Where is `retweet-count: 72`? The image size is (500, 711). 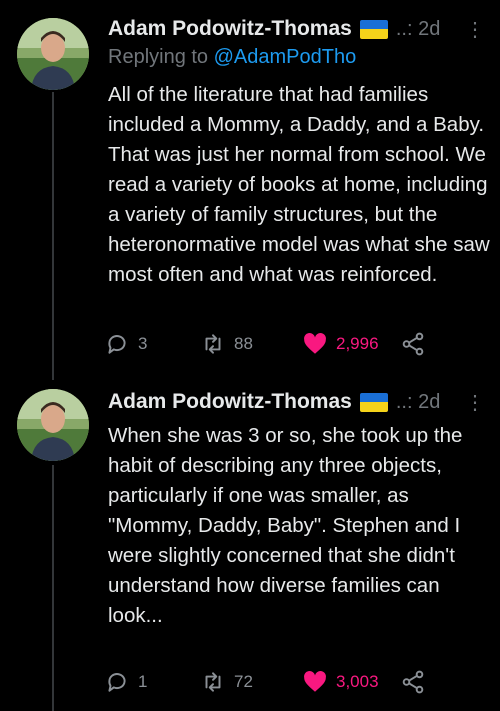 retweet-count: 72 is located at coordinates (243, 681).